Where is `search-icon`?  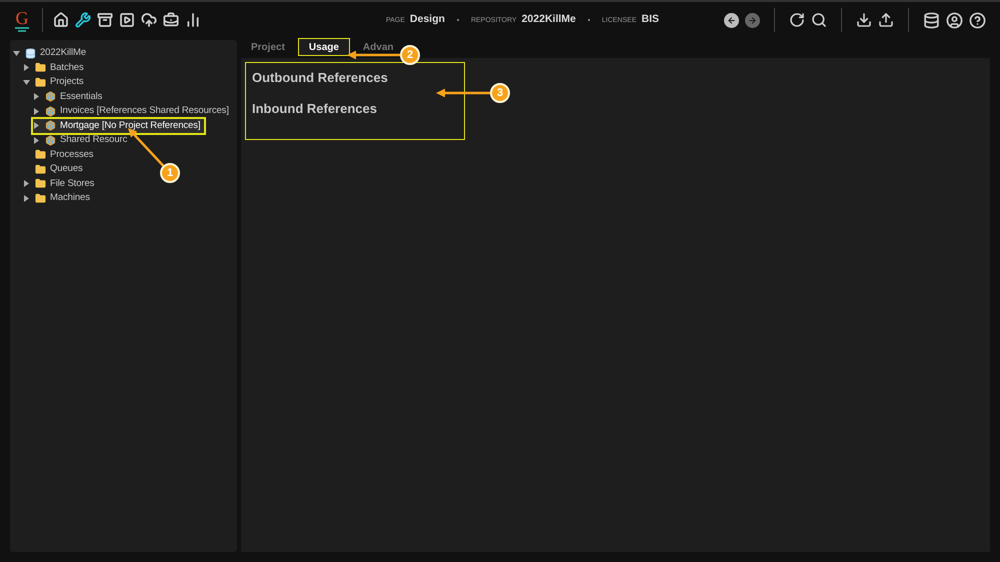
search-icon is located at coordinates (819, 20).